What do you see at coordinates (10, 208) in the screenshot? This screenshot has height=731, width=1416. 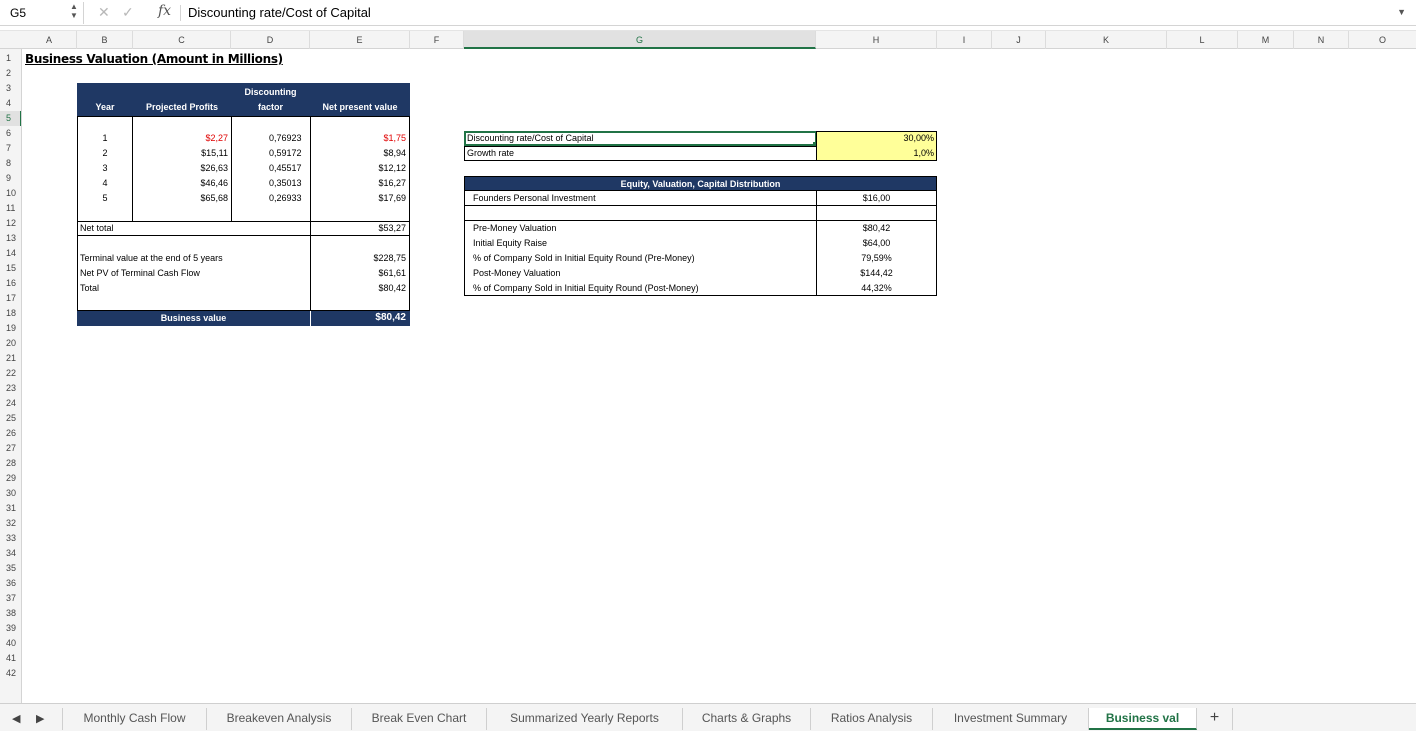 I see `row-header: 11` at bounding box center [10, 208].